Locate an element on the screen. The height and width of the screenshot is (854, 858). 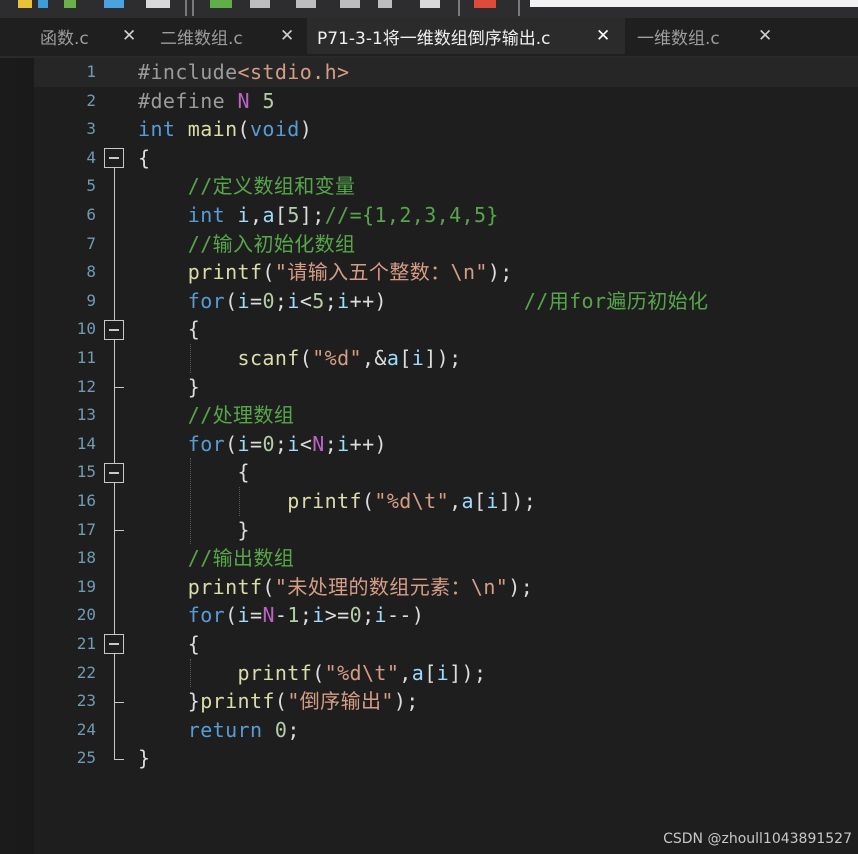
code-line: 16 printf("%d\t",a[i]); is located at coordinates (446, 501).